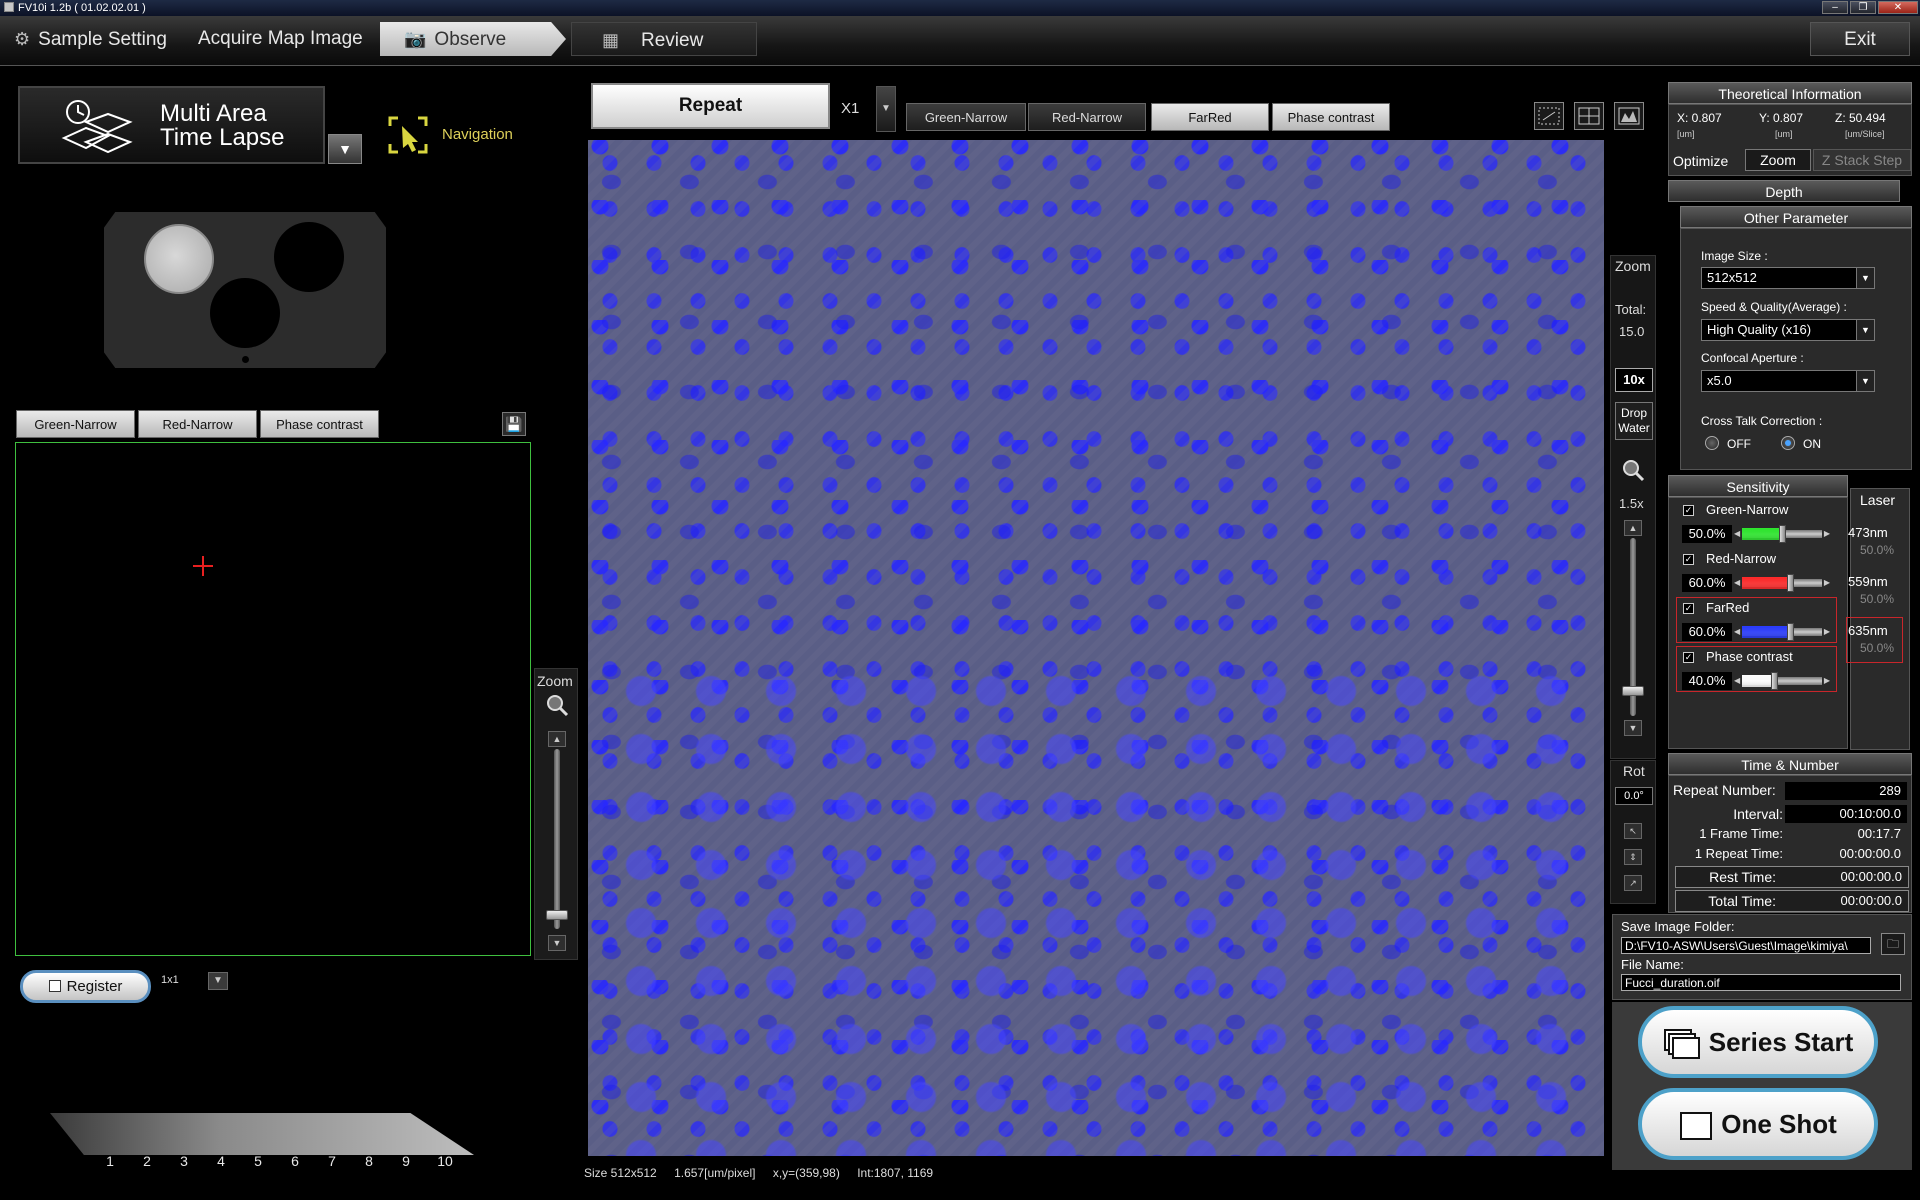 This screenshot has width=1920, height=1200. Describe the element at coordinates (221, 1161) in the screenshot. I see `timeline-point: 4` at that location.